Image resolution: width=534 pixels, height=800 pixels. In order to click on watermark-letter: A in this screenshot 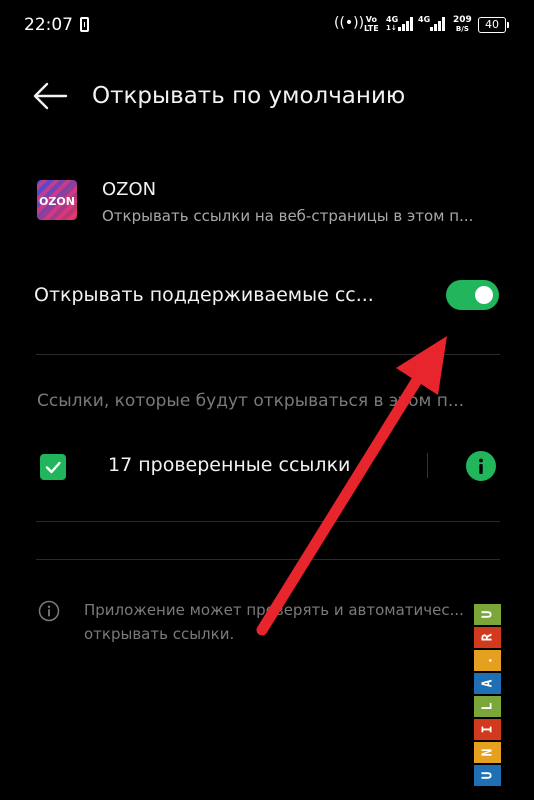, I will do `click(487, 683)`.